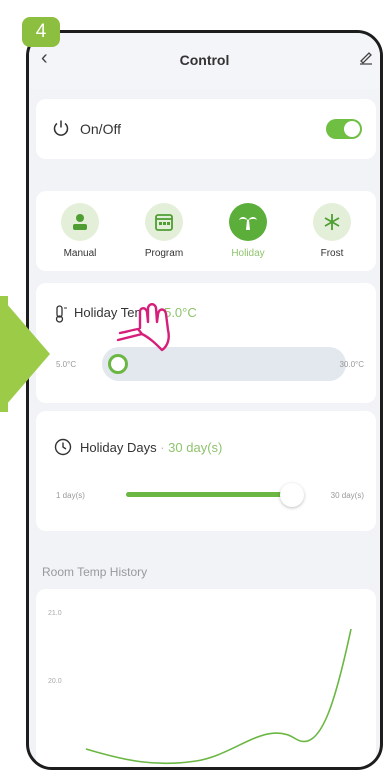 This screenshot has width=383, height=770. I want to click on palm-icon, so click(248, 223).